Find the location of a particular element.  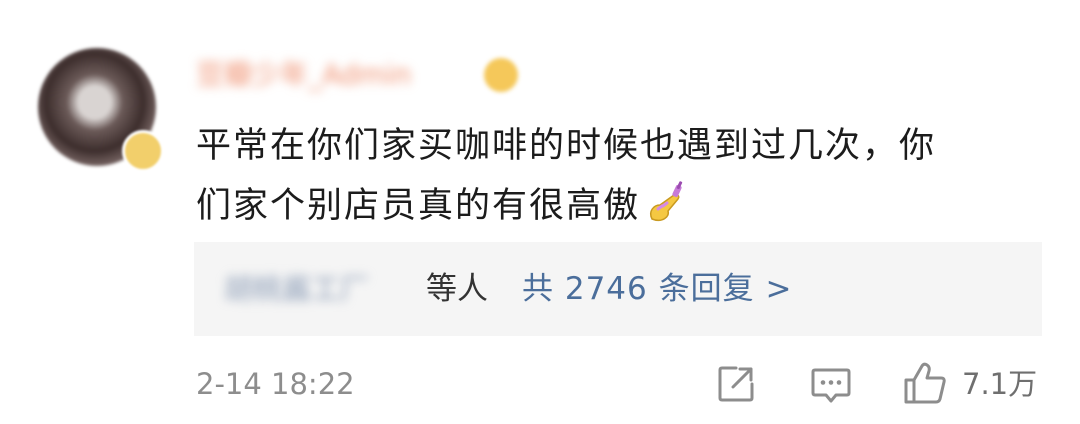

like-thumb-icon is located at coordinates (925, 383).